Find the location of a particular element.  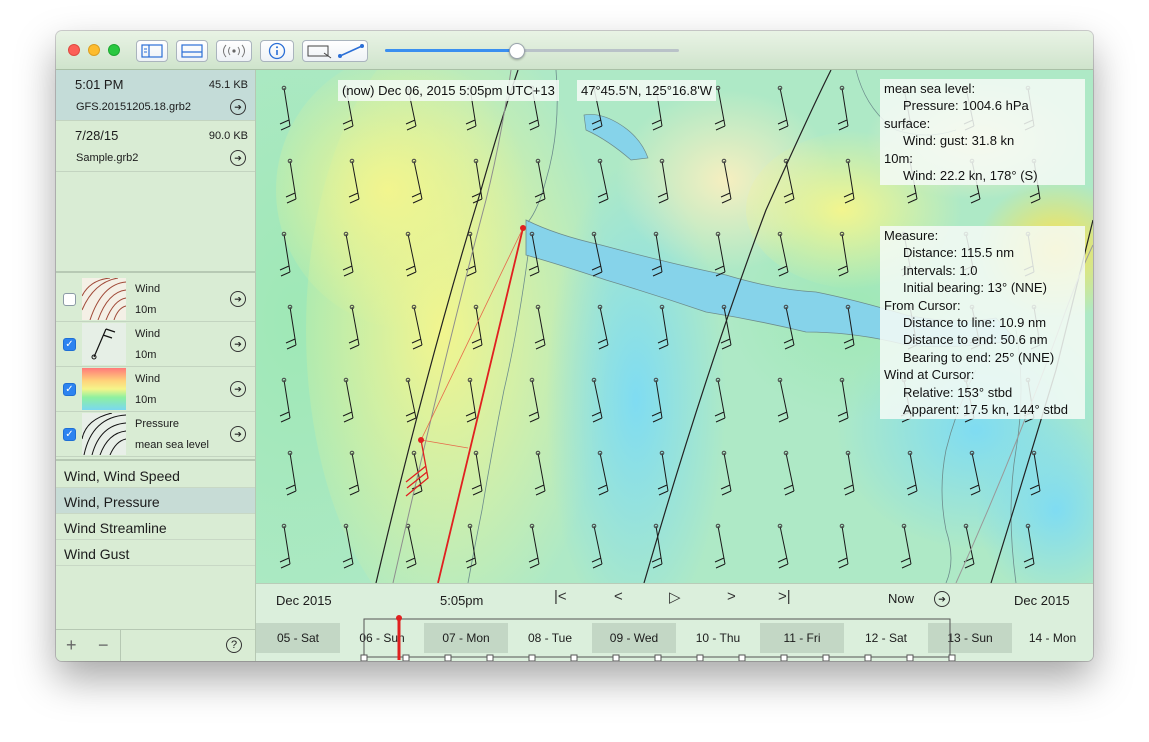

remove-button: − is located at coordinates (103, 645).